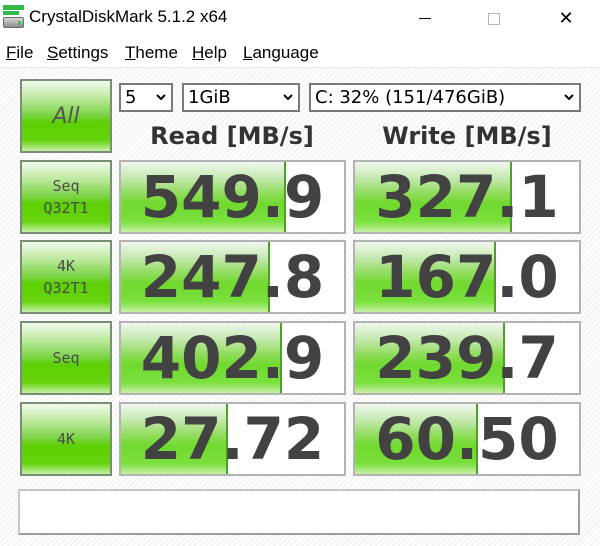 The height and width of the screenshot is (546, 600). Describe the element at coordinates (300, 18) in the screenshot. I see `title-bar: CrystalDiskMark 5.1.2 x64 ✕` at that location.